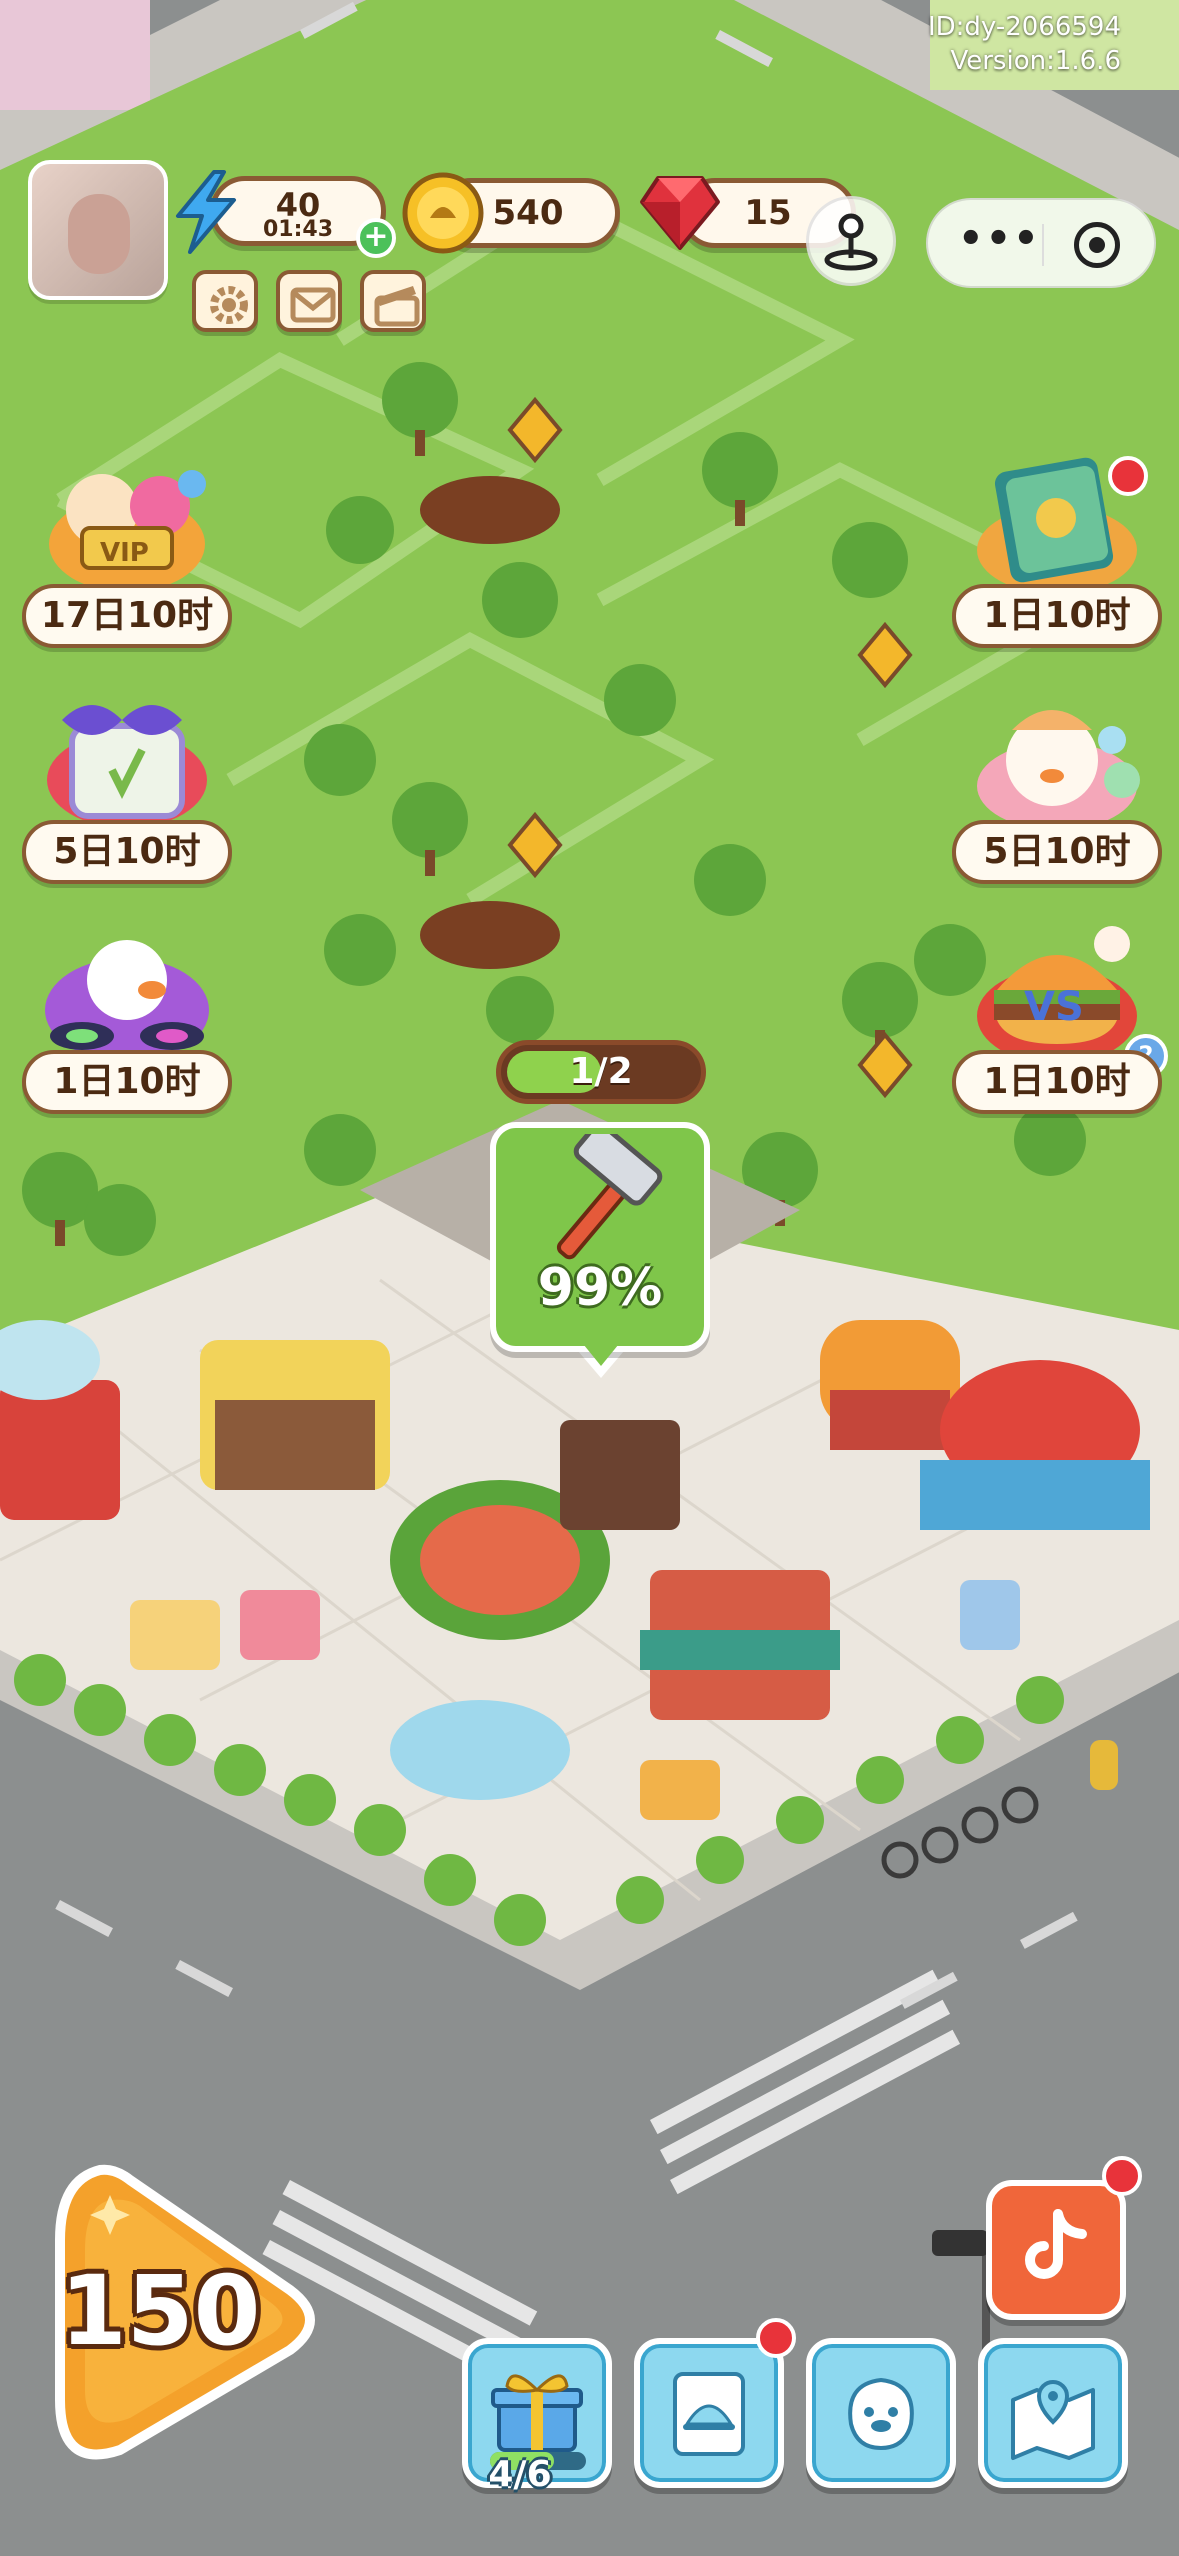 The height and width of the screenshot is (2556, 1179). I want to click on video-button, so click(393, 301).